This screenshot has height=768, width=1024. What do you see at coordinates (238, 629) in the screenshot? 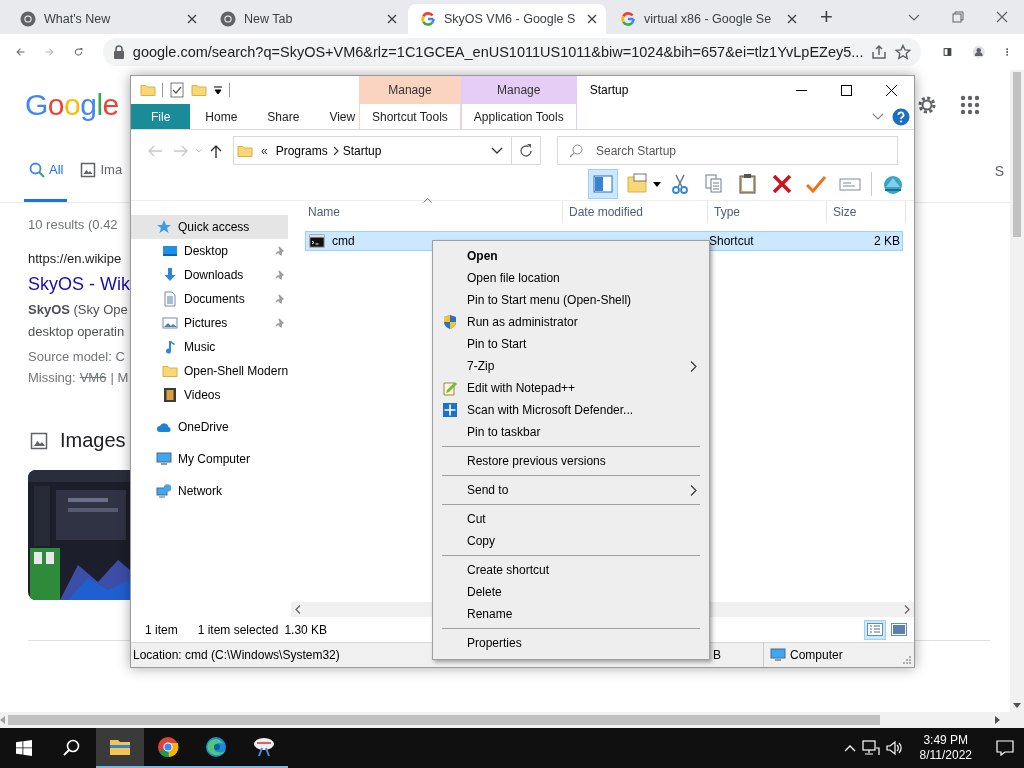
I see `selection-count: 1 item selected` at bounding box center [238, 629].